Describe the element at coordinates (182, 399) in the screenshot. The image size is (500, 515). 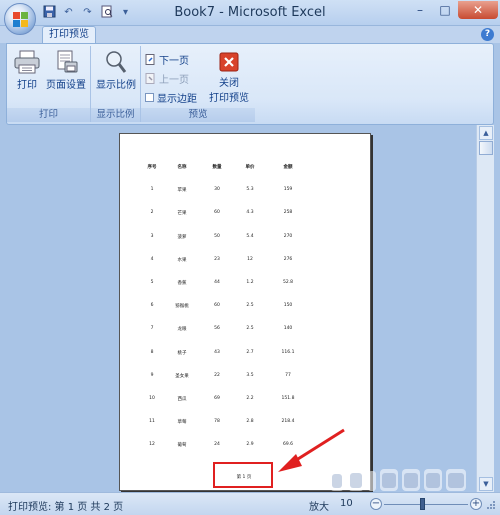
I see `table-cell: 西瓜` at that location.